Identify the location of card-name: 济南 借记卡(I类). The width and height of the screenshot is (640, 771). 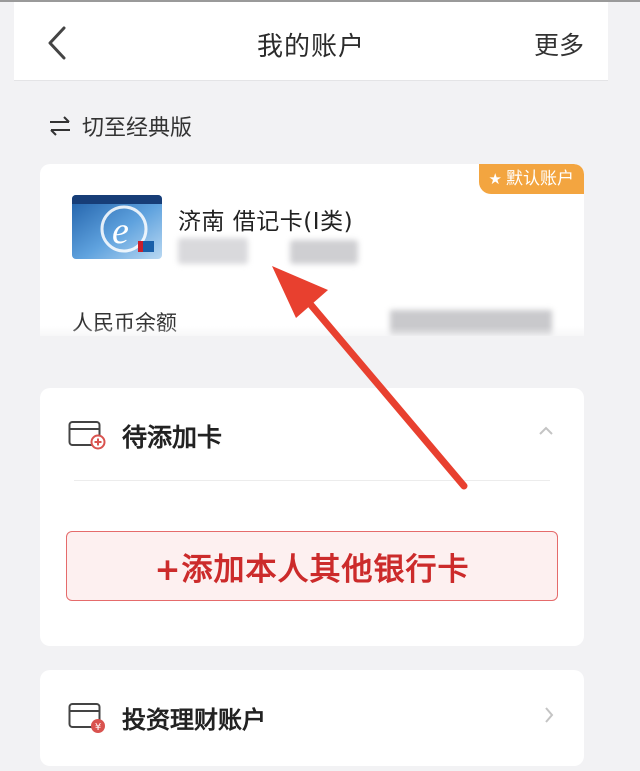
(266, 222).